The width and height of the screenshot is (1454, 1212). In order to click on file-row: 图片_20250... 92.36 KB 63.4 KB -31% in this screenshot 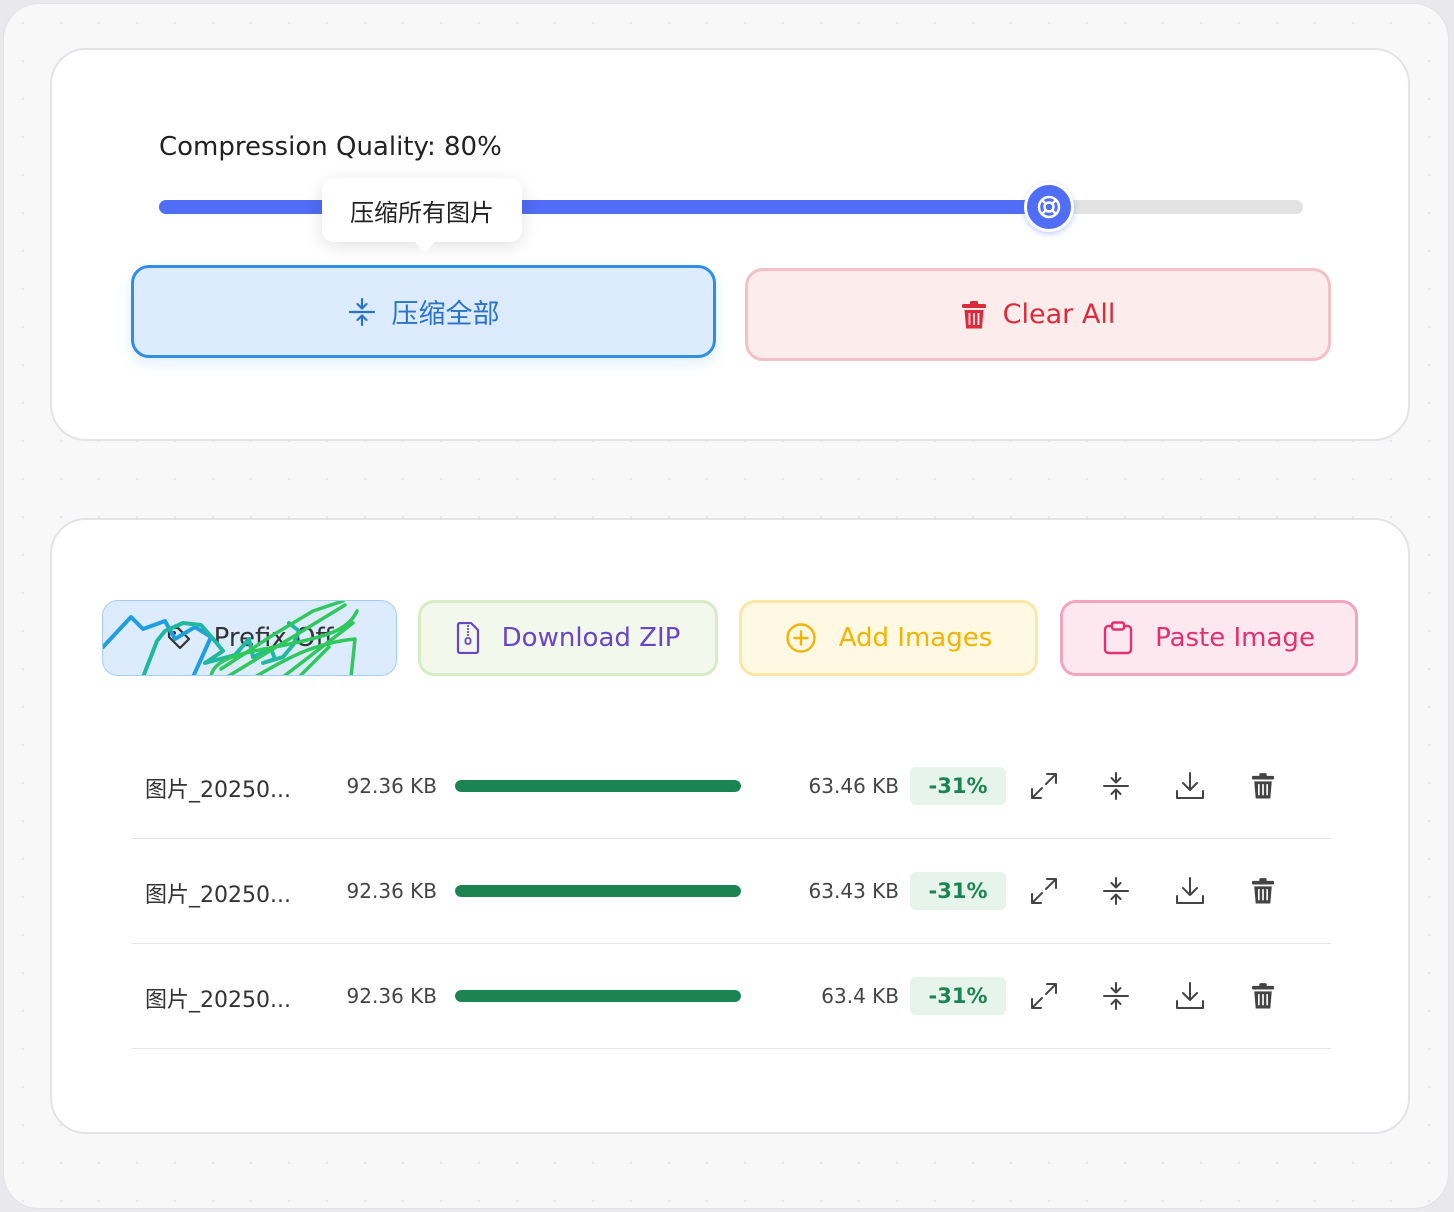, I will do `click(731, 996)`.